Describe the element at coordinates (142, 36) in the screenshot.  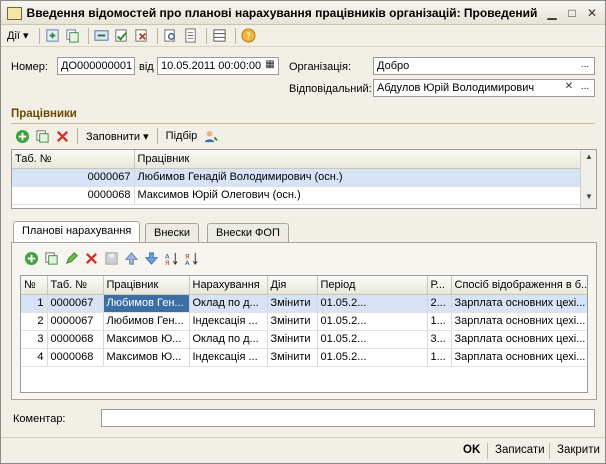
I see `unpost-icon` at that location.